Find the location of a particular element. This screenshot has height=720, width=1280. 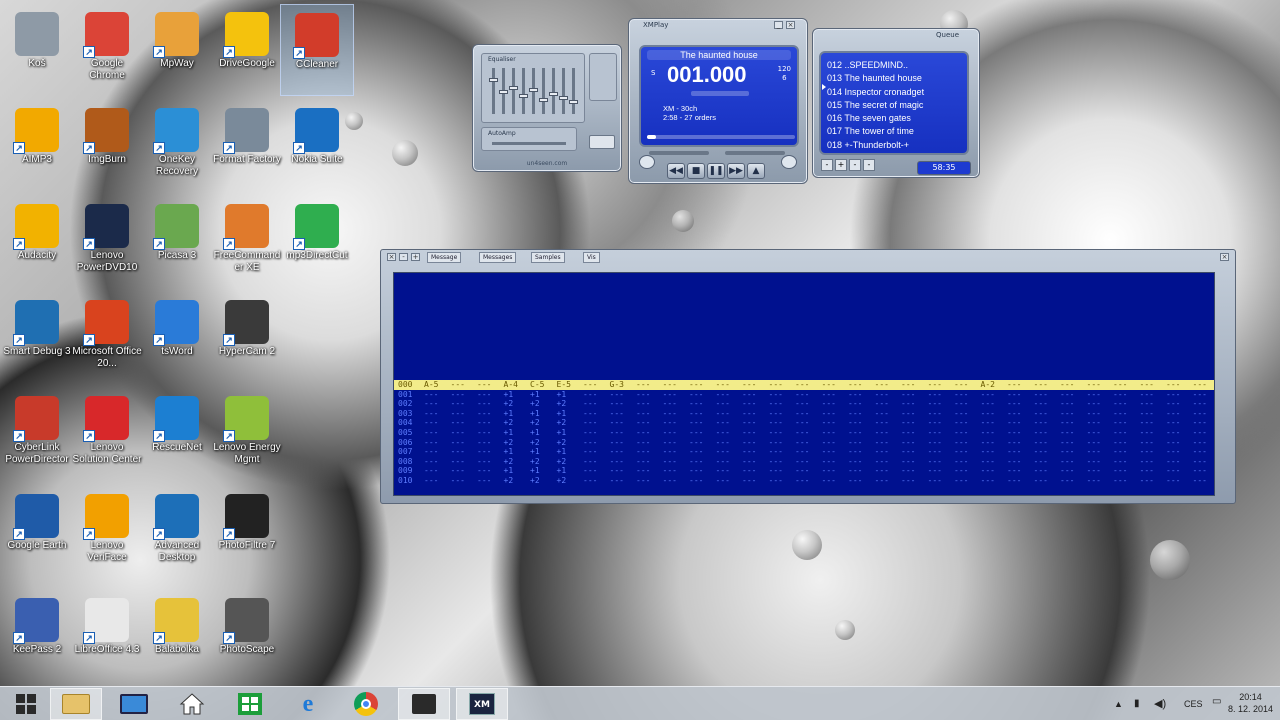

desktop-icon: ↗ Audacity is located at coordinates (37, 242).